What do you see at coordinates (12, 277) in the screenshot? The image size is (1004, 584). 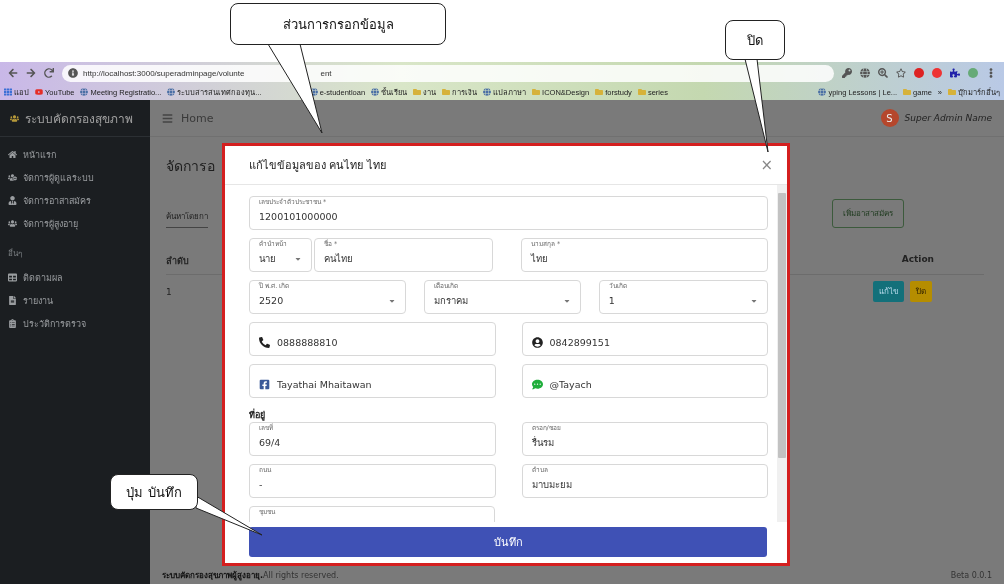 I see `table-icon` at bounding box center [12, 277].